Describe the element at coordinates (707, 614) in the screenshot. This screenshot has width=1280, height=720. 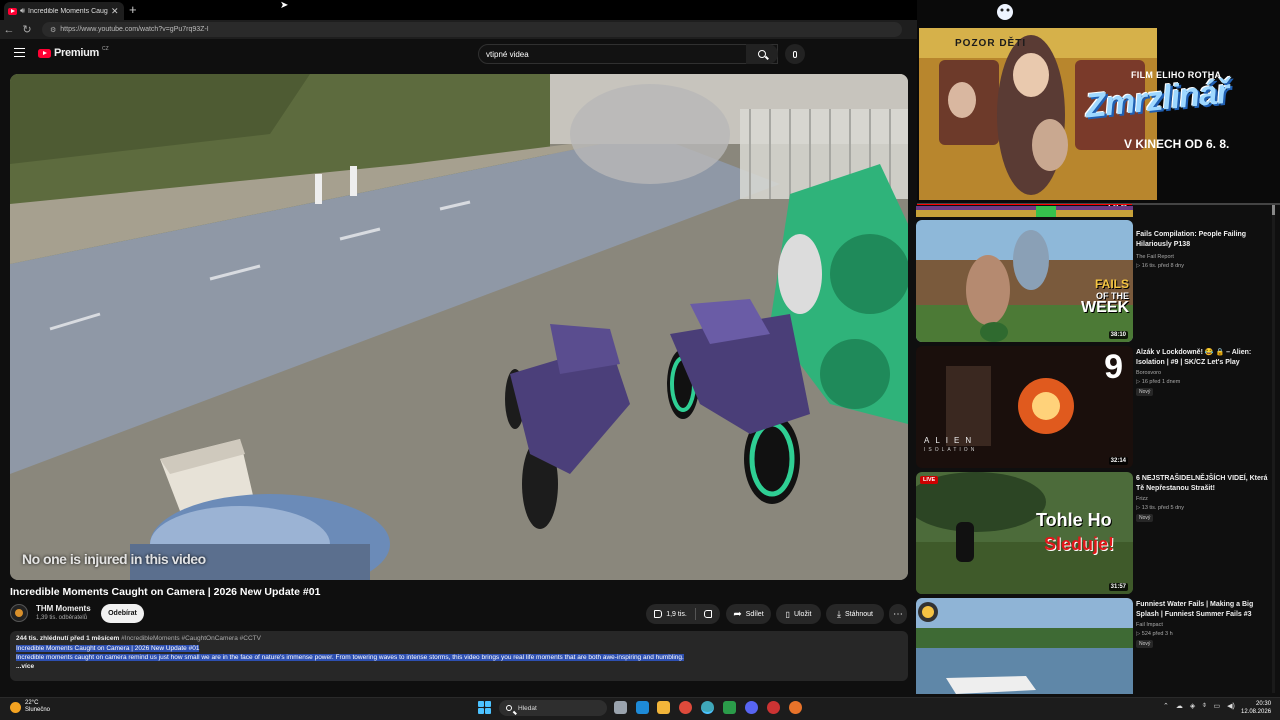
I see `dislike-button` at that location.